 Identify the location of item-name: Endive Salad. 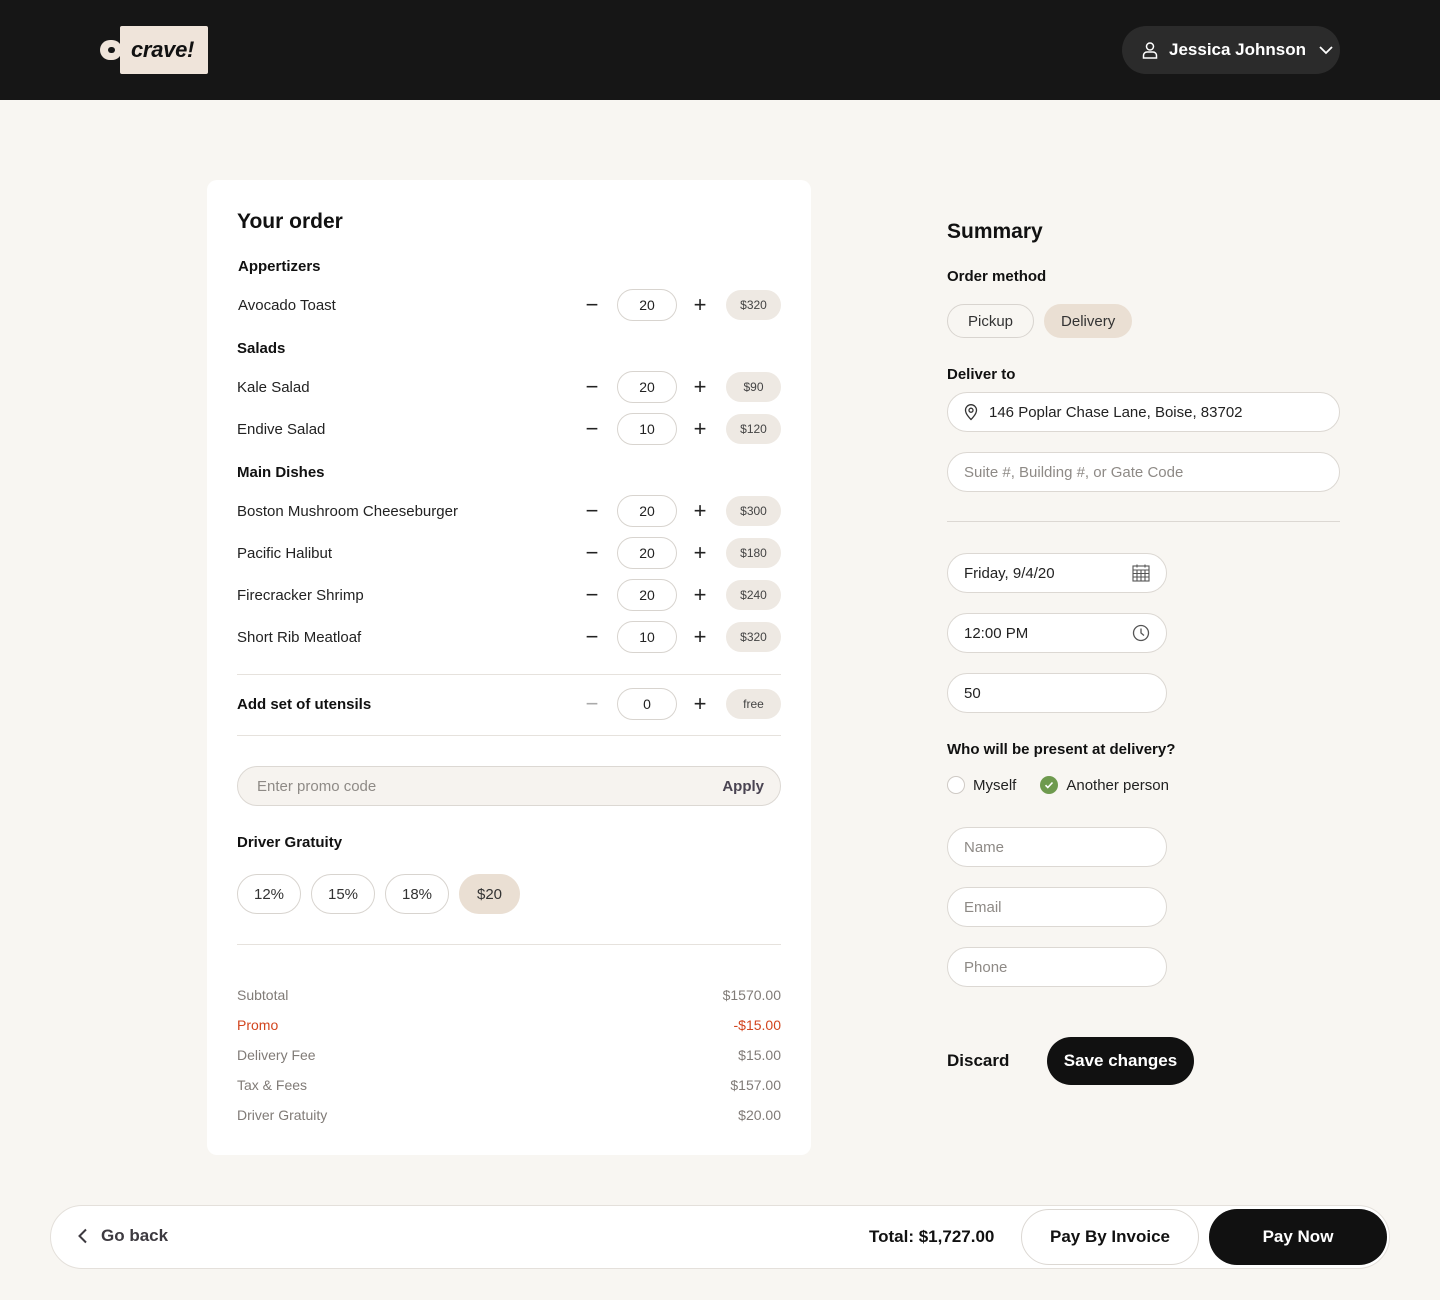
(281, 429).